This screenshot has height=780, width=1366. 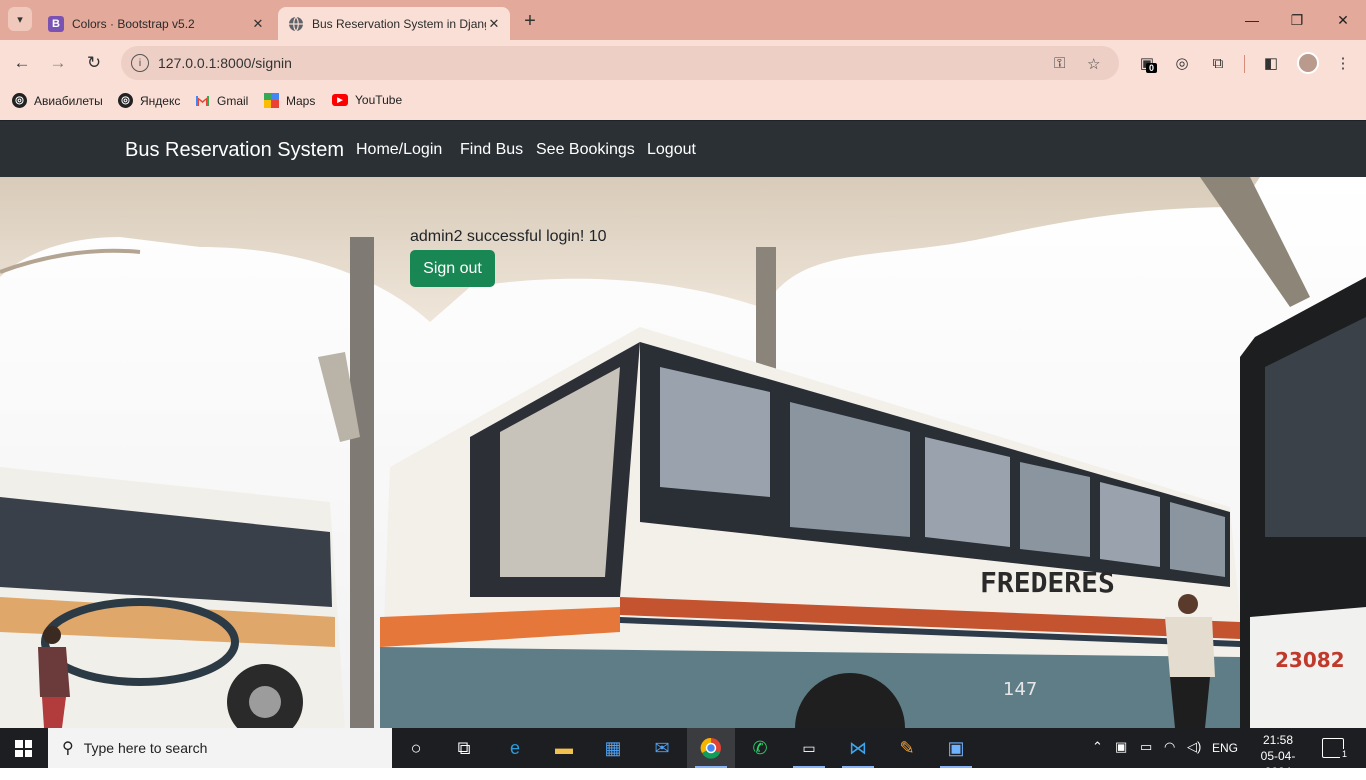 What do you see at coordinates (340, 100) in the screenshot?
I see `youtube-icon: ▶` at bounding box center [340, 100].